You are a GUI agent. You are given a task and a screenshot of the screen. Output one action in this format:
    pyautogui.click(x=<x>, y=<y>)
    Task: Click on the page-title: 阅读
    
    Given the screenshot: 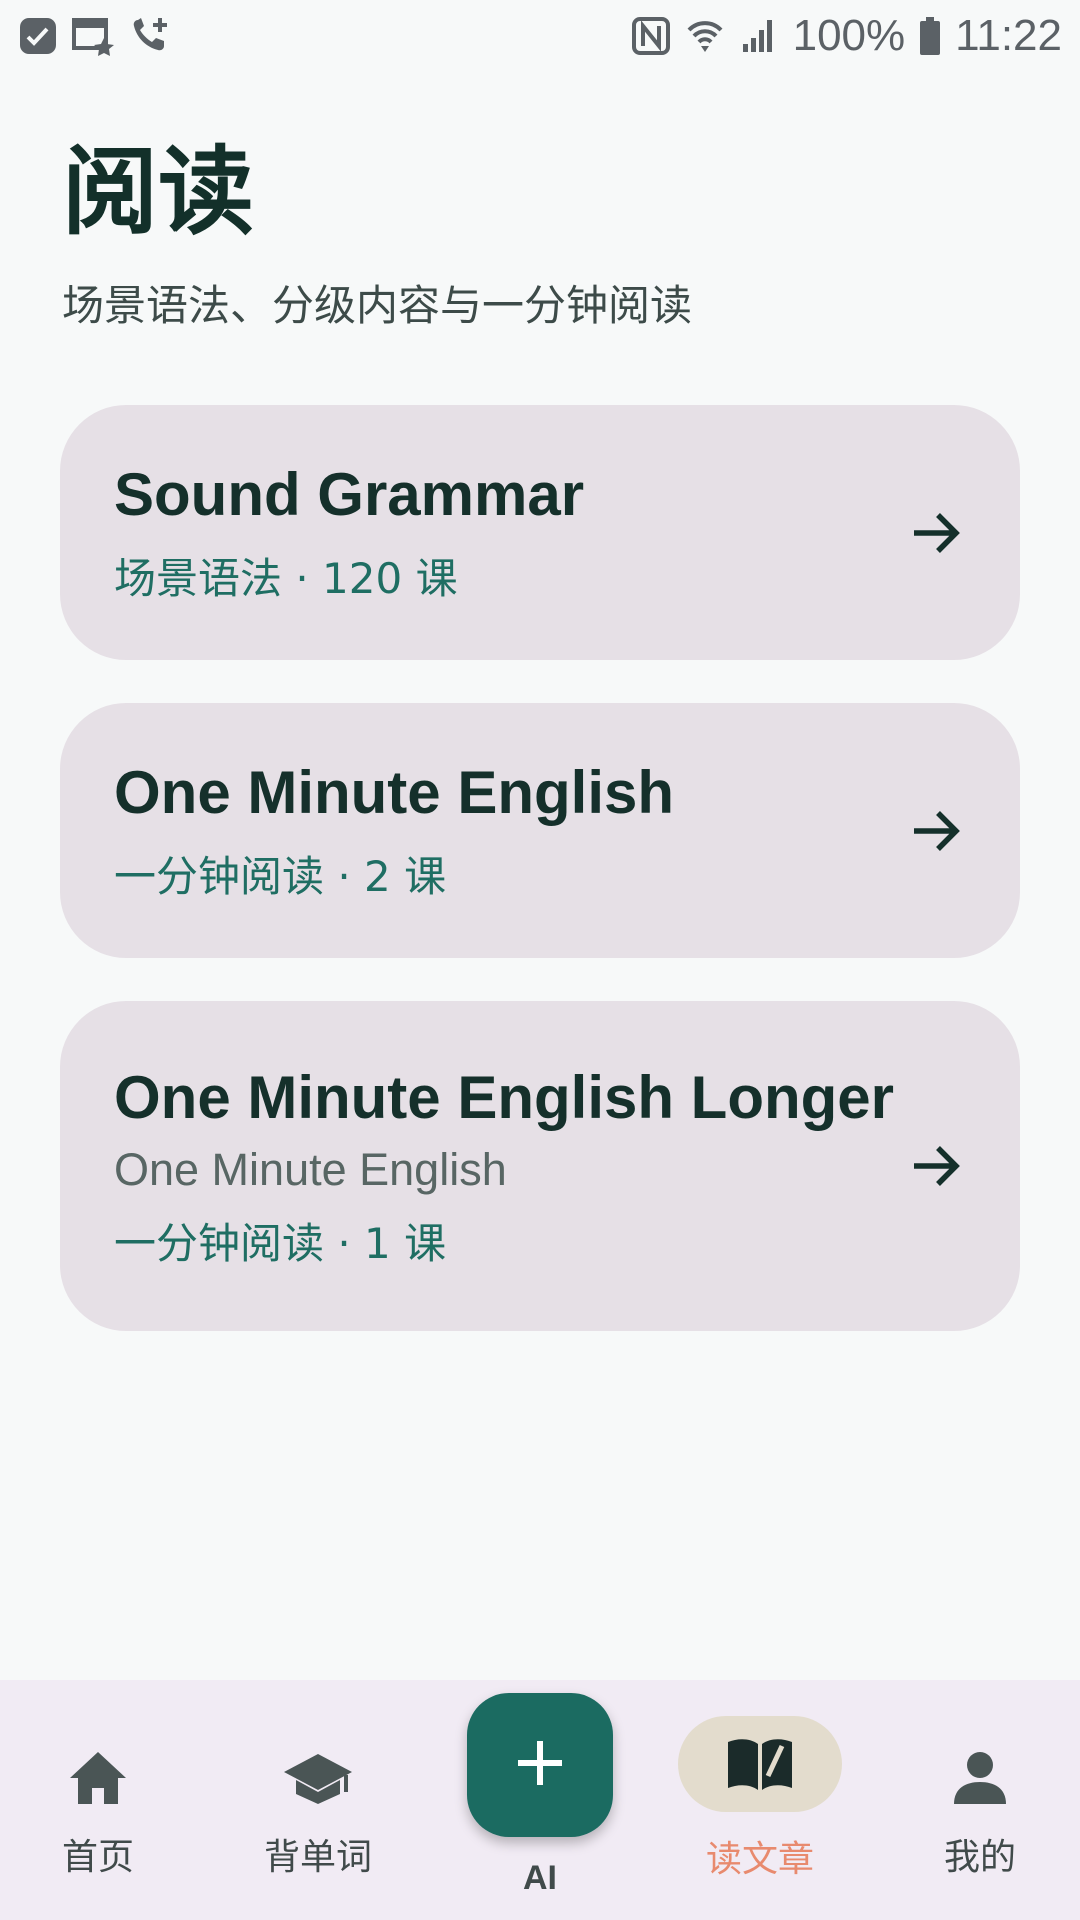 What is the action you would take?
    pyautogui.click(x=158, y=192)
    